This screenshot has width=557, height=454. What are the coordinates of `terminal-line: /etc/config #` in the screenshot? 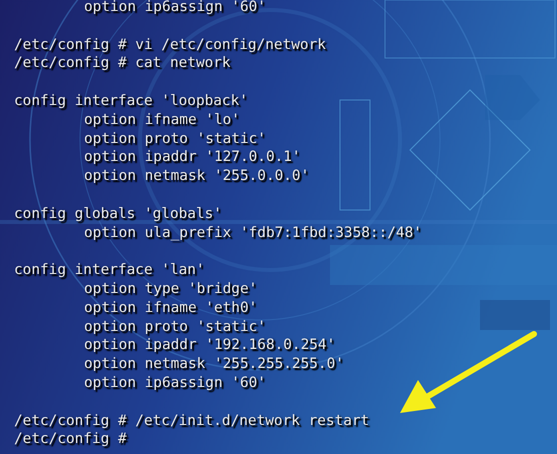 It's located at (70, 440).